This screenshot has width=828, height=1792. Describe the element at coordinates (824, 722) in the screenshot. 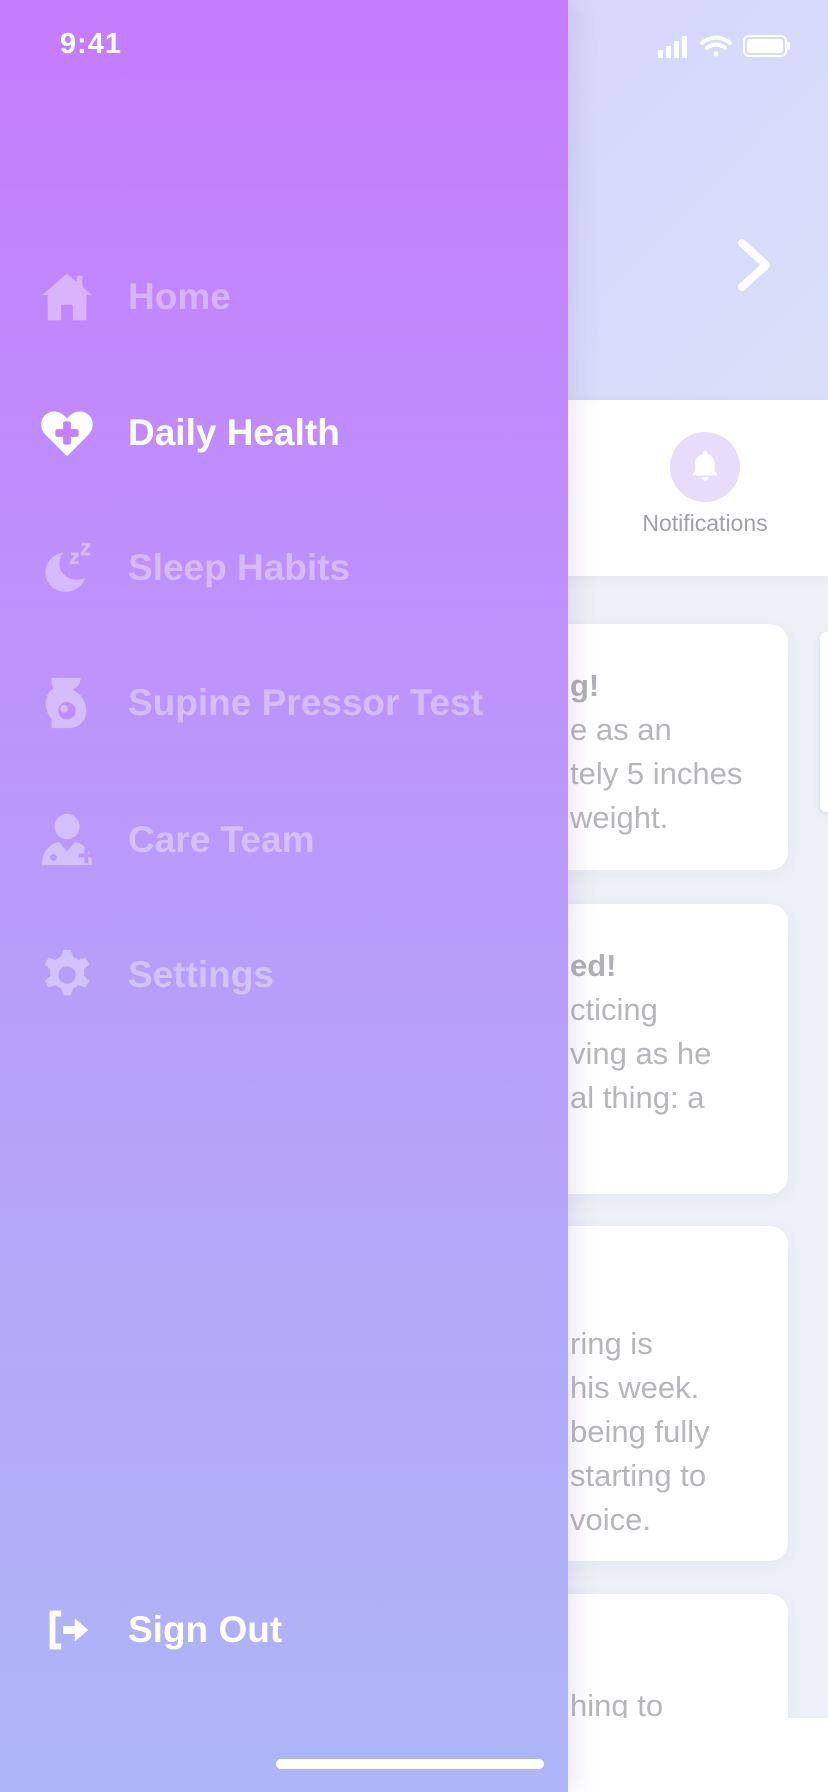

I see `next-card-peek` at that location.